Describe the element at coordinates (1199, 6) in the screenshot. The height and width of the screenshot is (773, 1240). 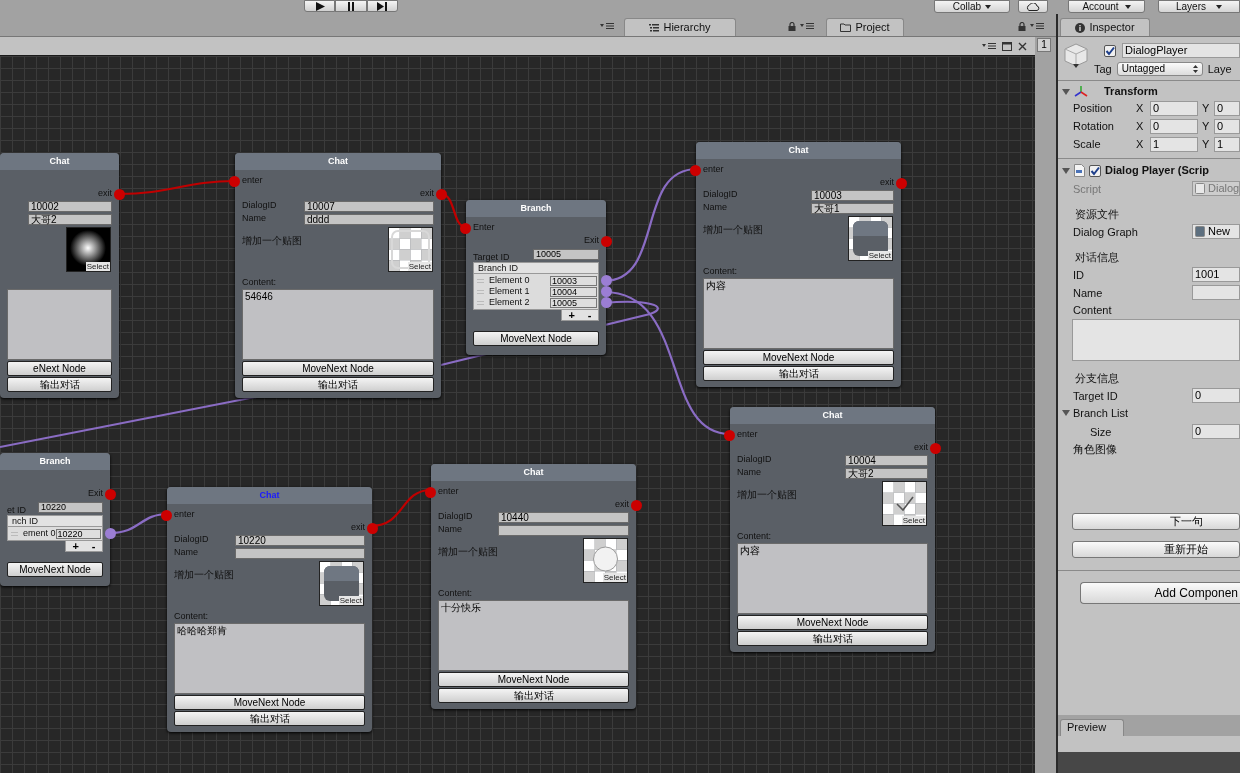
I see `layers-dropdown: Layers` at that location.